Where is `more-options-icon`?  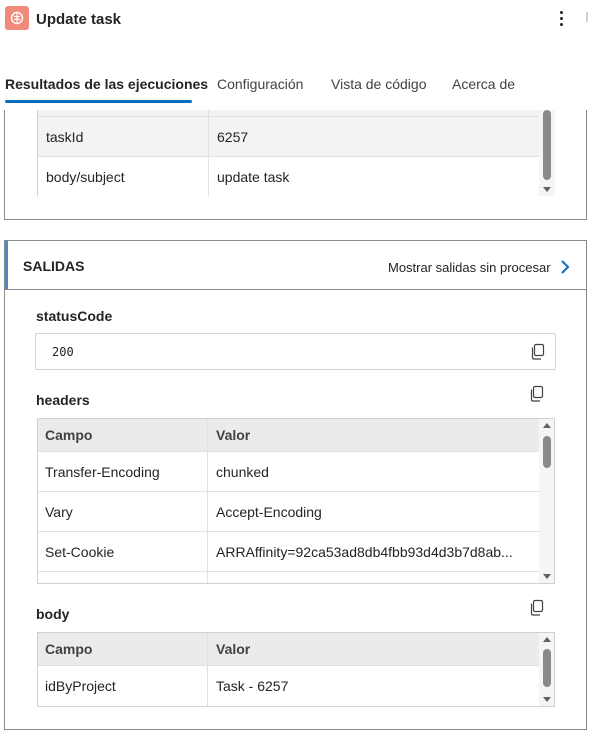 more-options-icon is located at coordinates (561, 18).